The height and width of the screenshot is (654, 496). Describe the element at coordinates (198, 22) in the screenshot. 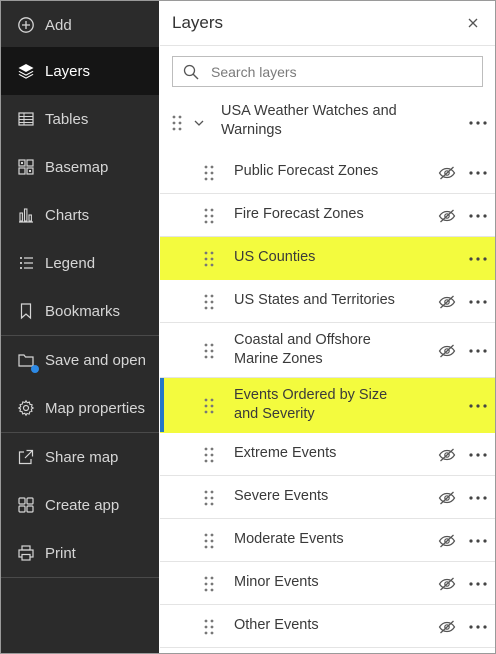

I see `panel-title: Layers` at that location.